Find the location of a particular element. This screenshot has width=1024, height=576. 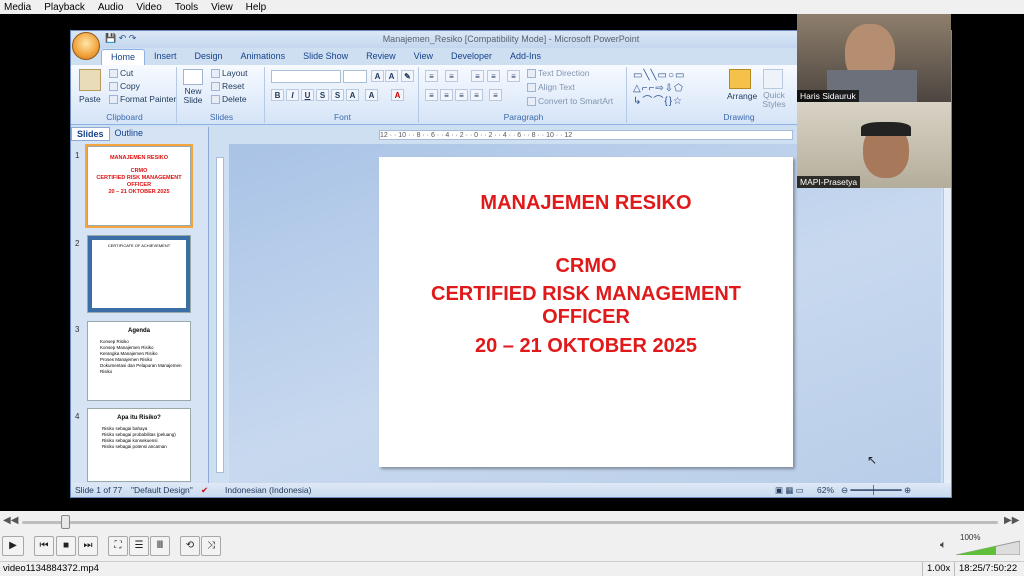

new-slide-icon is located at coordinates (193, 77).